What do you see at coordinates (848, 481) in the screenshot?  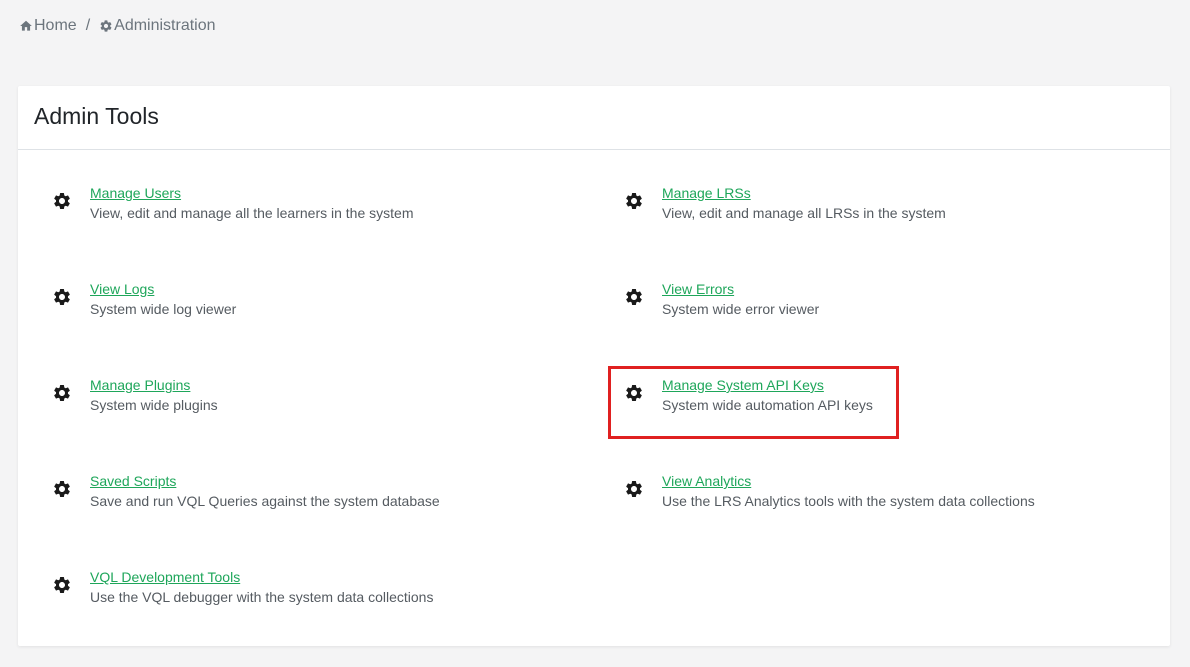 I see `view-analytics-link: View Analytics` at bounding box center [848, 481].